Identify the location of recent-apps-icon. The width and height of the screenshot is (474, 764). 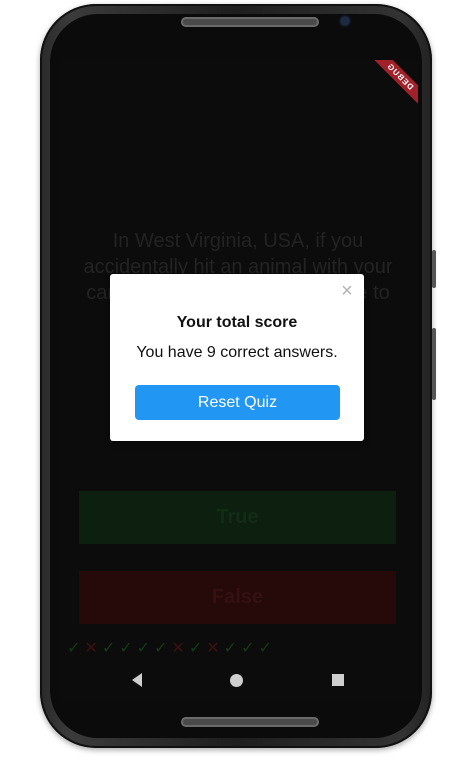
(337, 680).